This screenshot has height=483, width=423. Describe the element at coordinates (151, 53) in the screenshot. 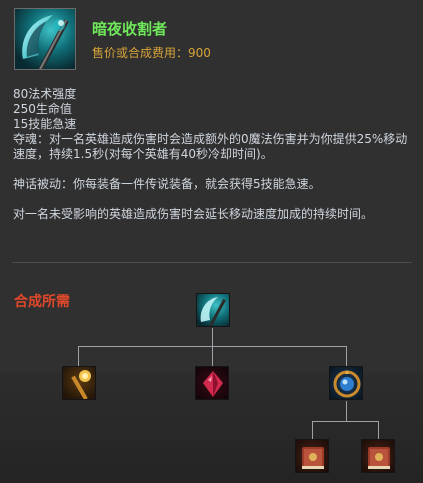

I see `item-price: 售价或合成费用：900` at that location.